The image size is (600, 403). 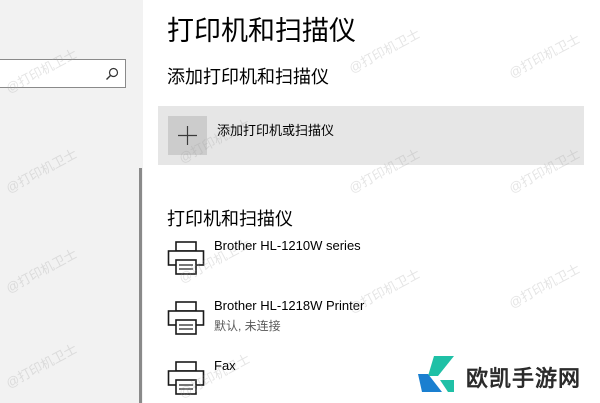 I want to click on brand-logo: 欧凯手游网, so click(x=504, y=374).